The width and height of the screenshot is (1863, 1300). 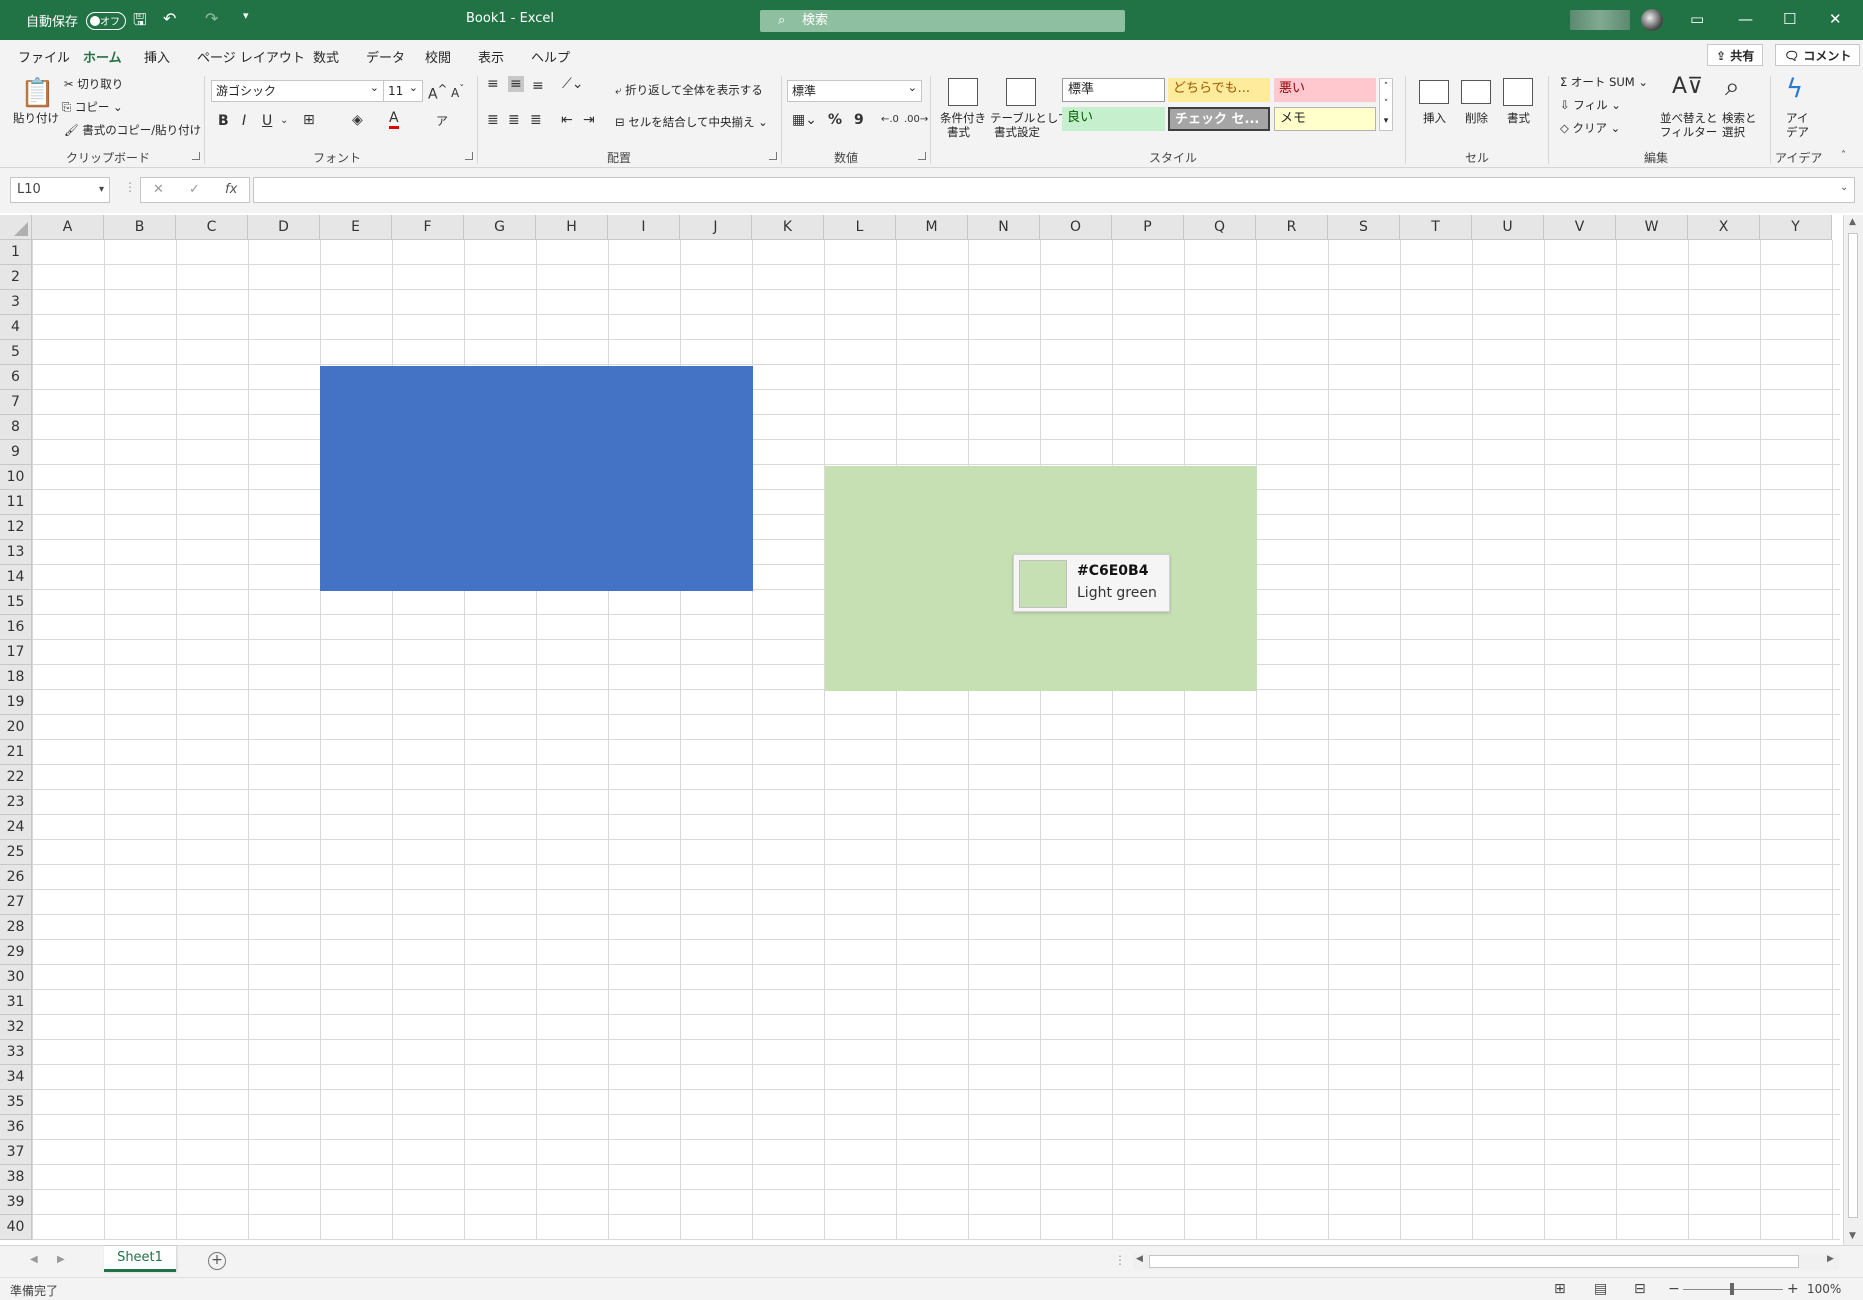 What do you see at coordinates (1434, 92) in the screenshot?
I see `insert-cells-icon` at bounding box center [1434, 92].